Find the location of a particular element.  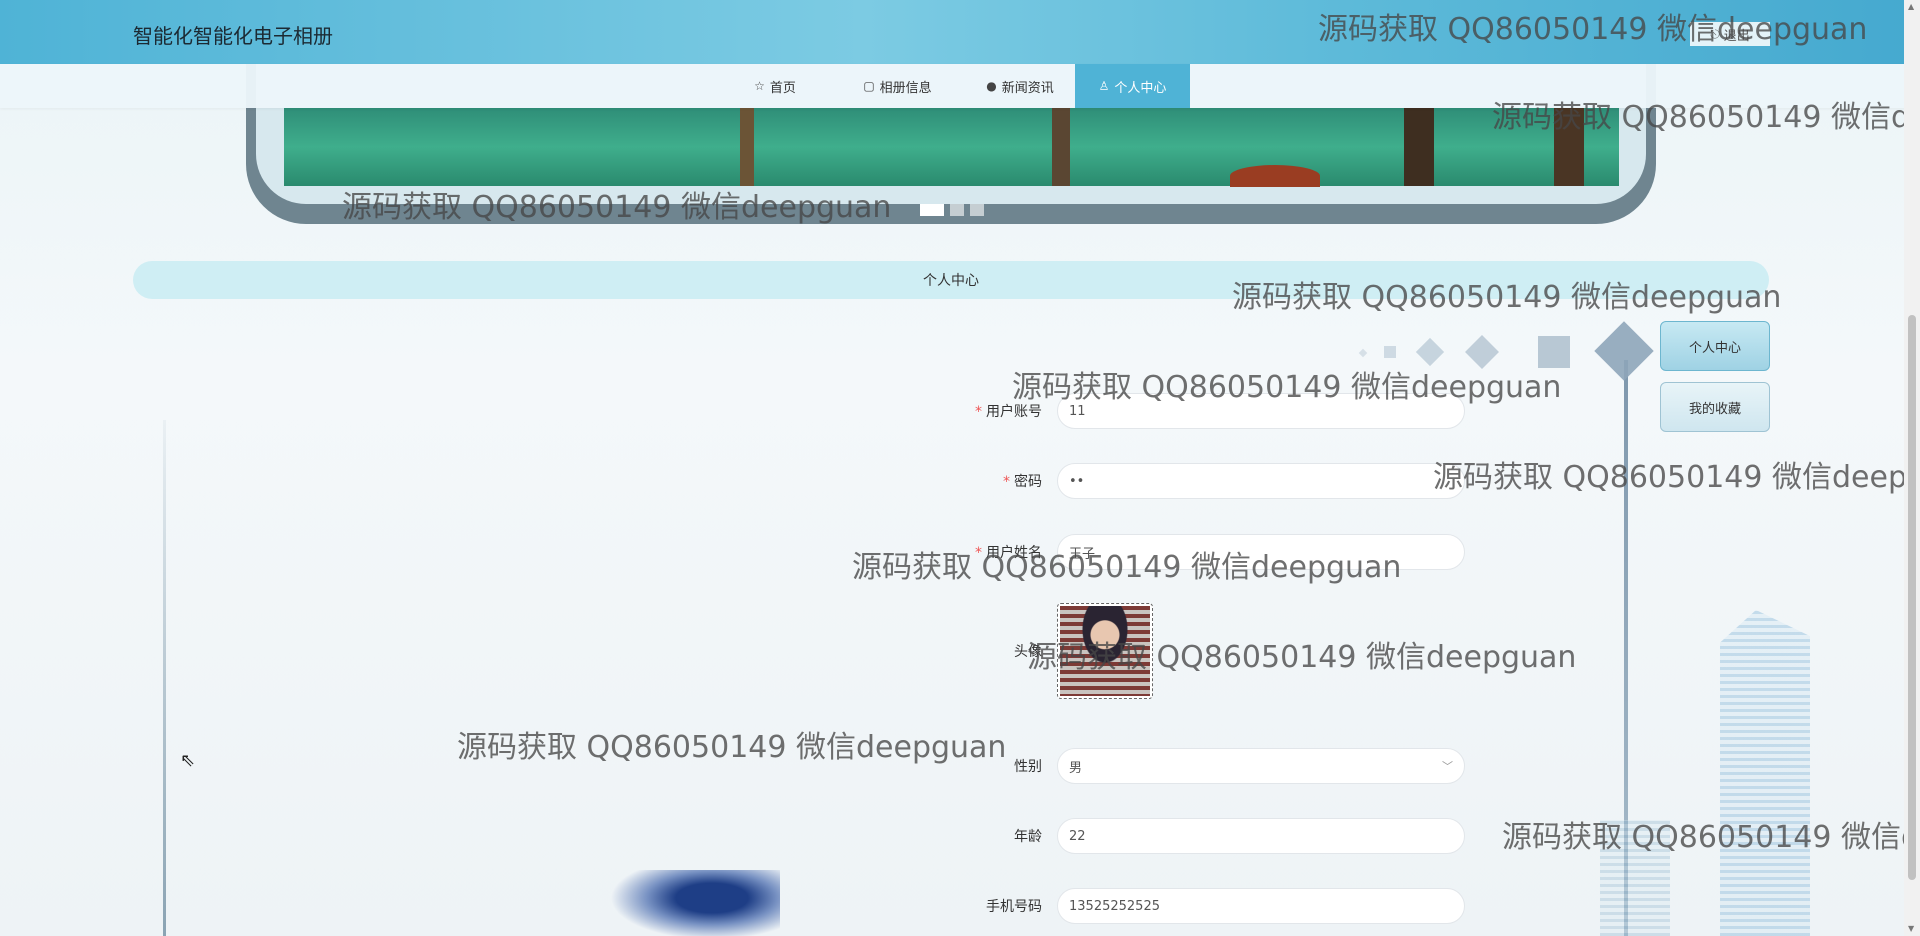

account-label: * 用户账号 is located at coordinates (1008, 412).